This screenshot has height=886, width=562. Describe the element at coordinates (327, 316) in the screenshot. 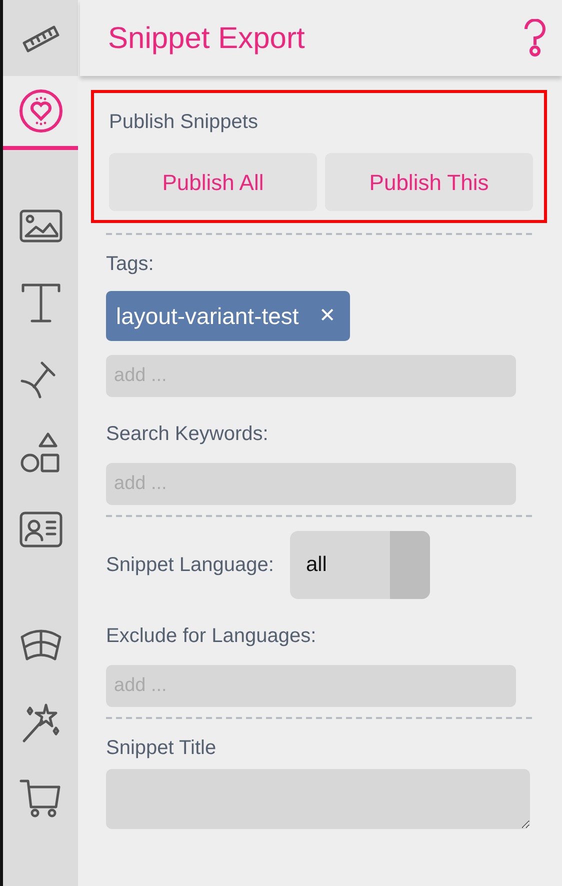

I see `remove-tag-button: ✕` at that location.